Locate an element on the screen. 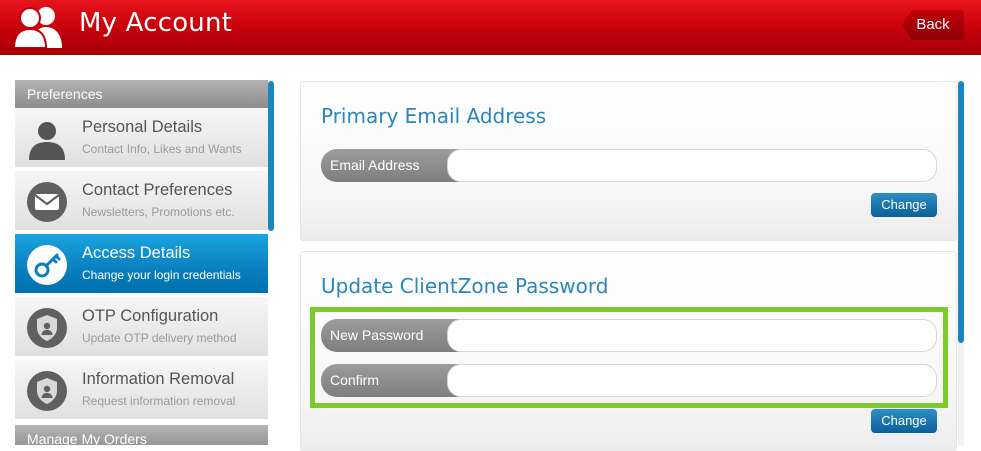 Image resolution: width=981 pixels, height=451 pixels. sidebar-item-label: OTP Configuration is located at coordinates (150, 316).